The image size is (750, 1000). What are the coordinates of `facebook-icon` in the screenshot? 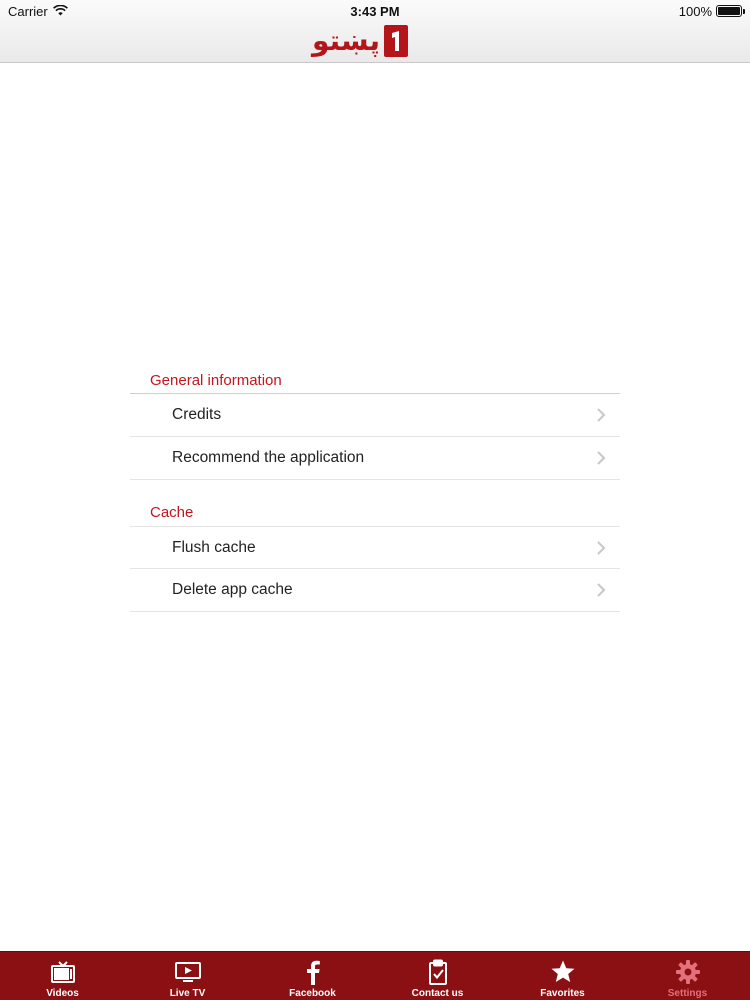 It's located at (313, 972).